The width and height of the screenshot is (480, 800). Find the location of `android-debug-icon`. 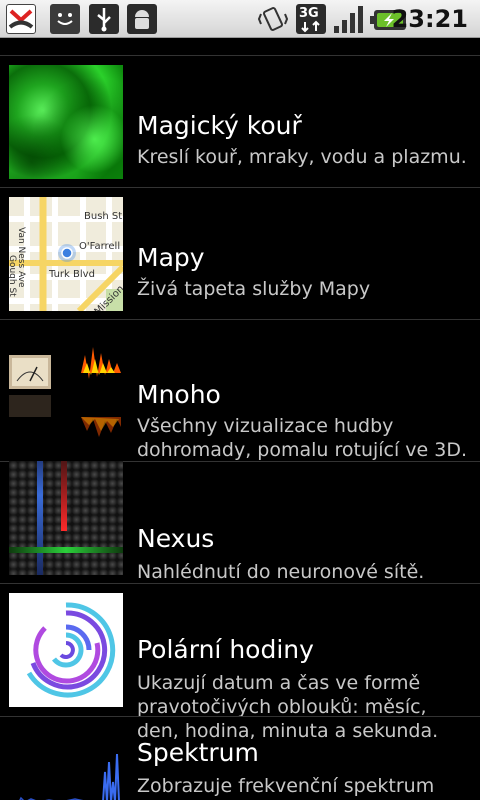

android-debug-icon is located at coordinates (142, 19).